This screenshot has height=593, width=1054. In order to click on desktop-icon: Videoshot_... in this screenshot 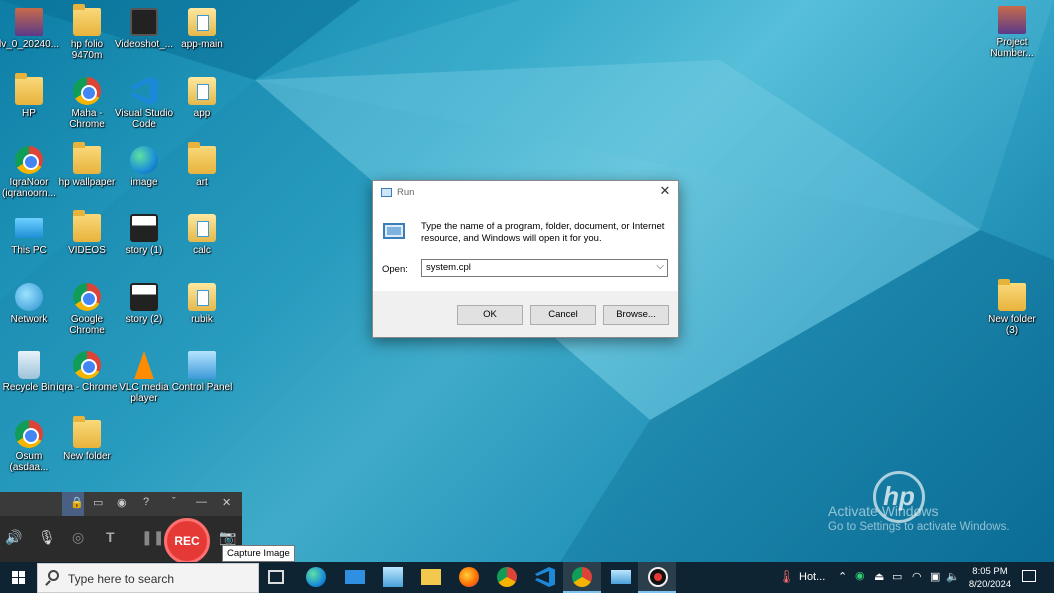, I will do `click(144, 29)`.